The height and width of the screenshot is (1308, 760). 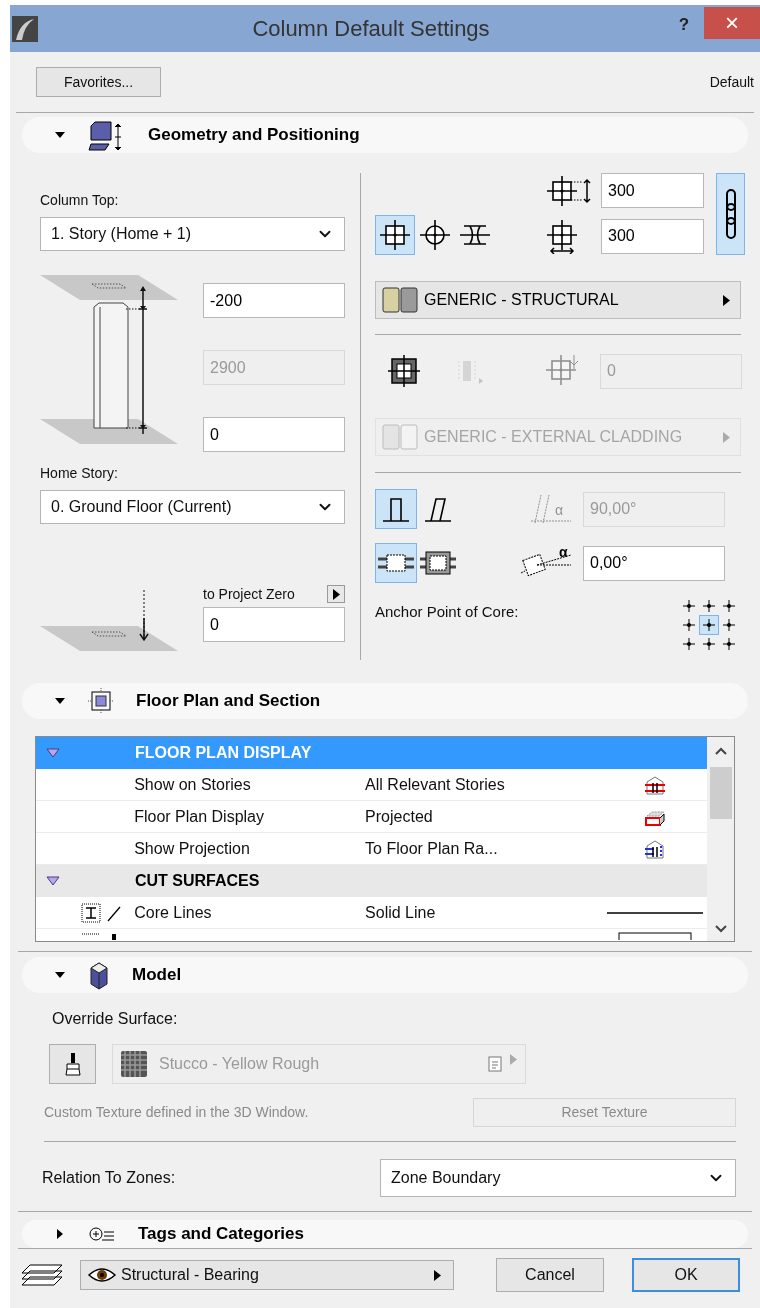 What do you see at coordinates (447, 612) in the screenshot?
I see `field-label: Anchor Point of Core:` at bounding box center [447, 612].